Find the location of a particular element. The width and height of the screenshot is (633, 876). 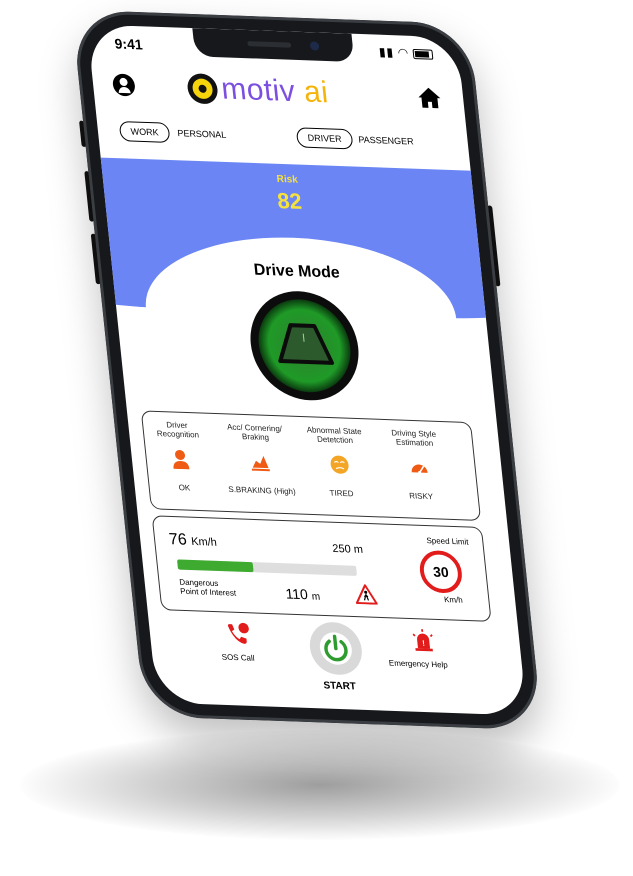

sos-phone-icon is located at coordinates (238, 633).